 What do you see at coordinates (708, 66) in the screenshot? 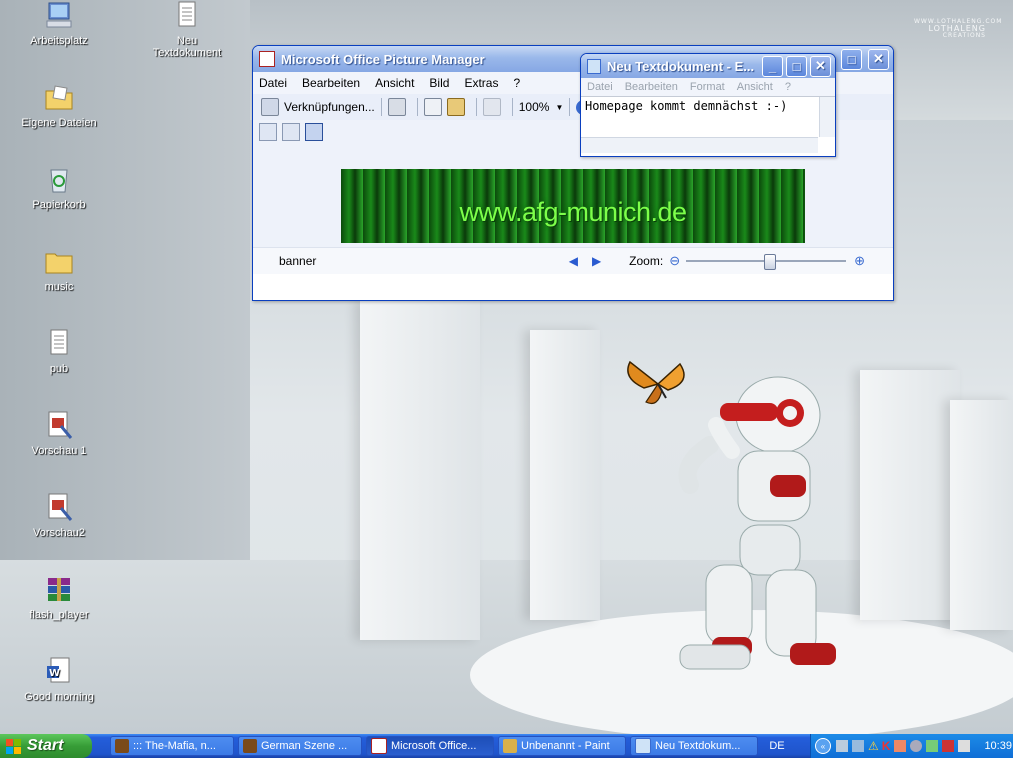
I see `notepad-titlebar: Neu Textdokument - E... _ □ ✕` at bounding box center [708, 66].